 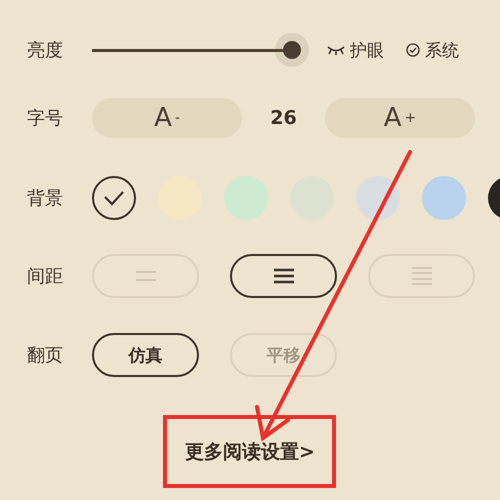 What do you see at coordinates (442, 50) in the screenshot?
I see `system-toggle: 系统` at bounding box center [442, 50].